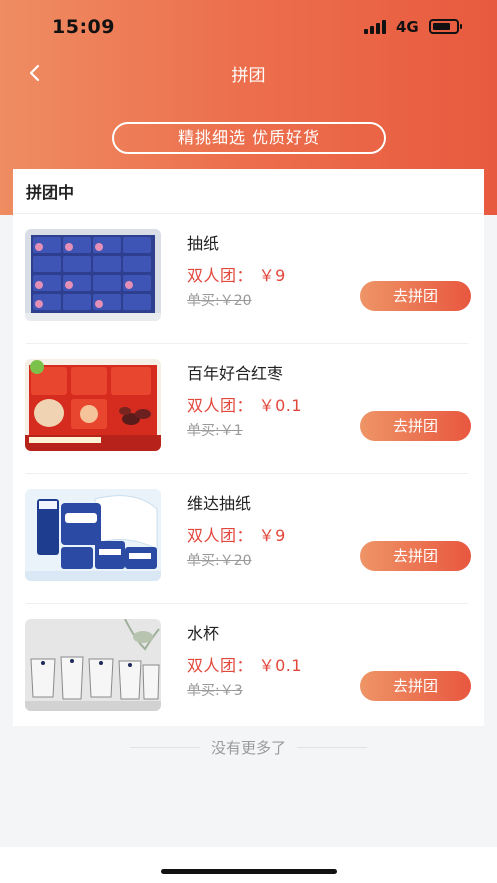  I want to click on single-price: 单买:￥1, so click(215, 431).